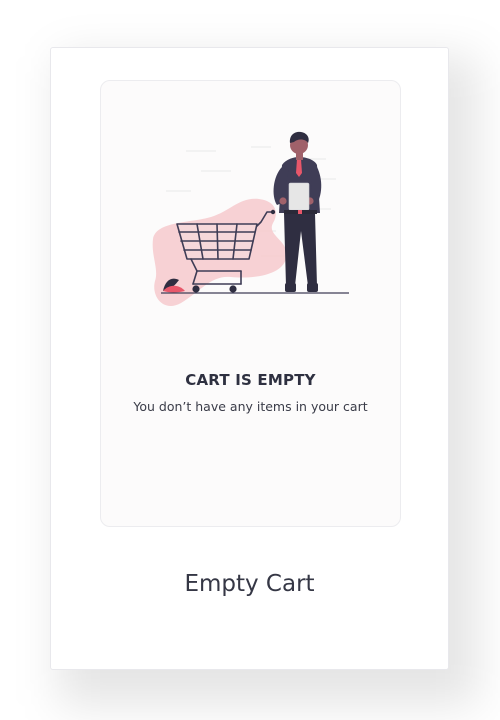 This screenshot has width=500, height=720. I want to click on cart-handle-knob, so click(273, 212).